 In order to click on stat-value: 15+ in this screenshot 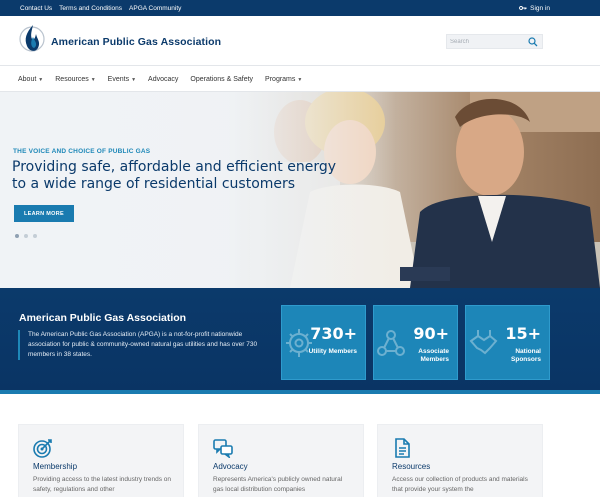, I will do `click(523, 333)`.